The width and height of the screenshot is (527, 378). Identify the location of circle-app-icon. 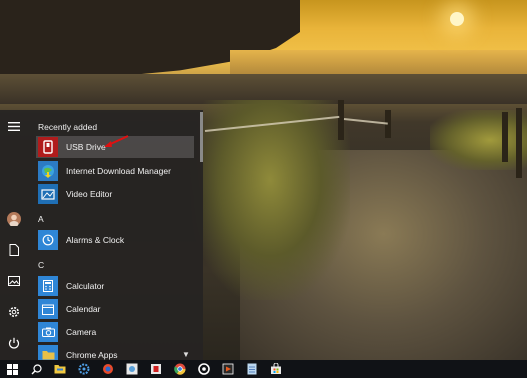
(204, 369).